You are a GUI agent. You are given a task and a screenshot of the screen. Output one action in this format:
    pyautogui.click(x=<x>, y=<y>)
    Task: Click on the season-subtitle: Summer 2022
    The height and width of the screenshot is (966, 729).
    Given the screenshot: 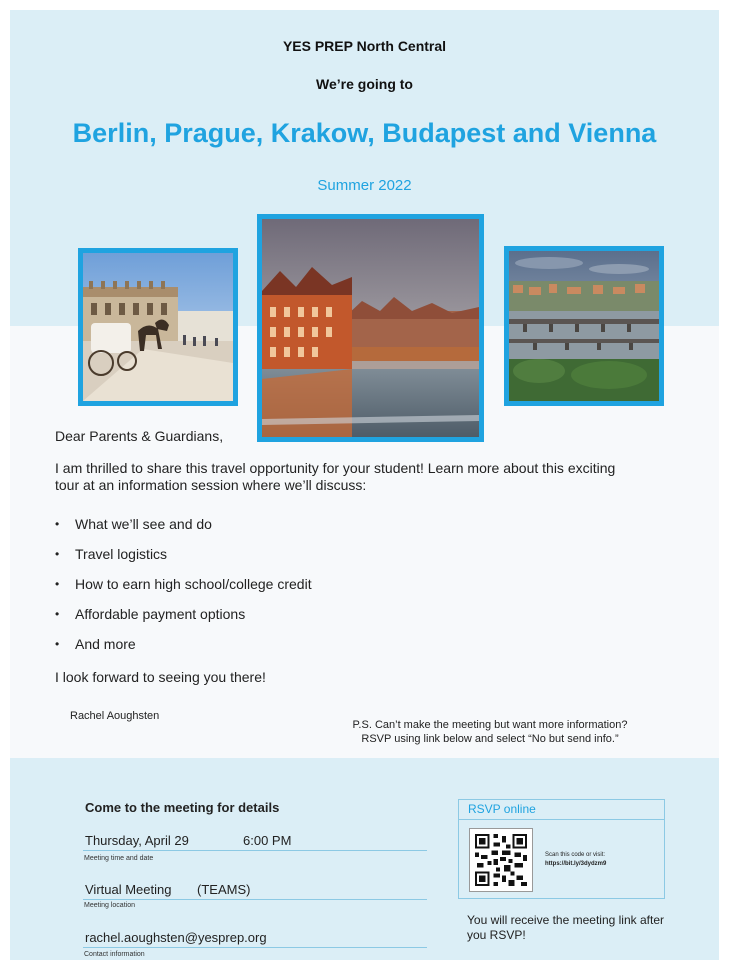 What is the action you would take?
    pyautogui.click(x=364, y=185)
    